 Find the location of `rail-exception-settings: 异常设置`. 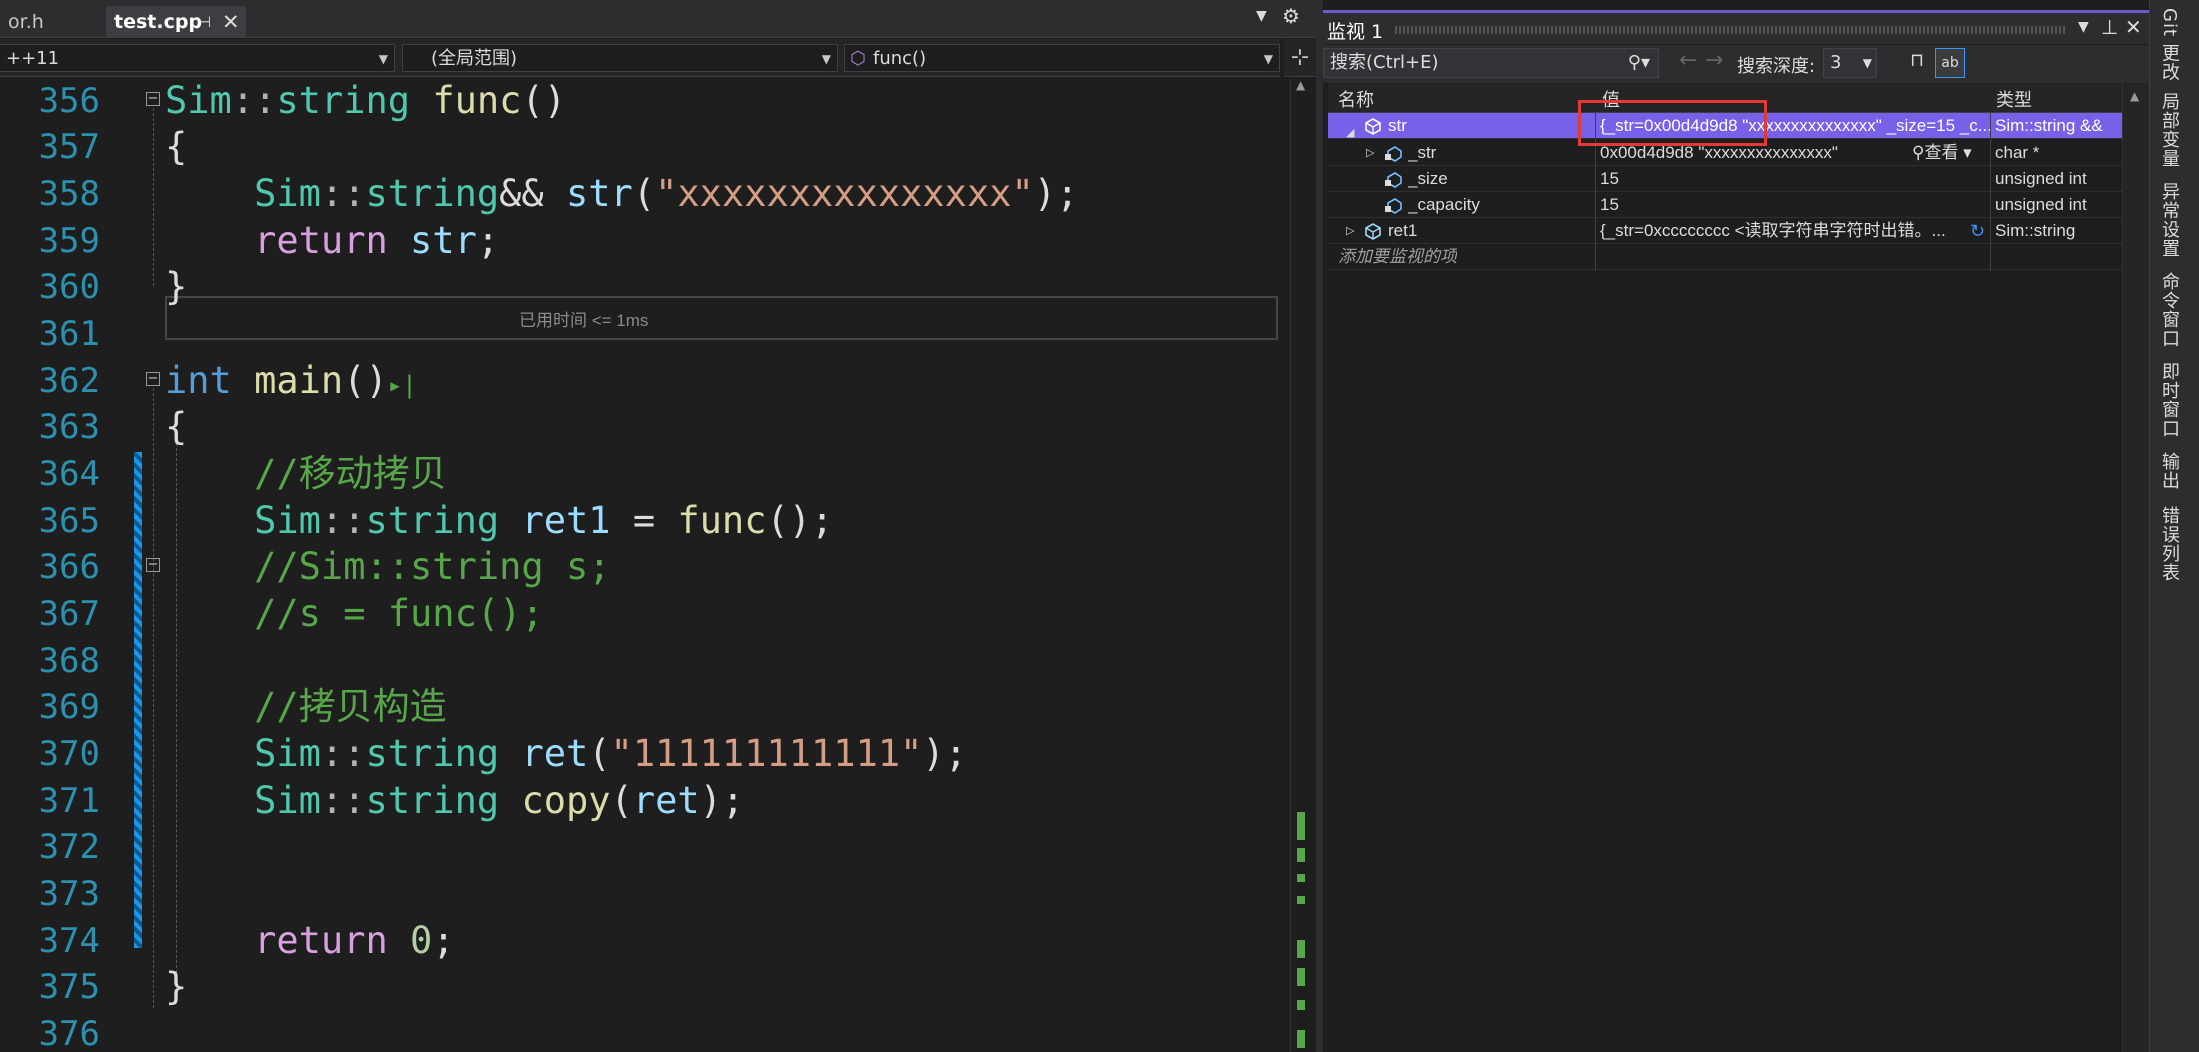

rail-exception-settings: 异常设置 is located at coordinates (2169, 220).